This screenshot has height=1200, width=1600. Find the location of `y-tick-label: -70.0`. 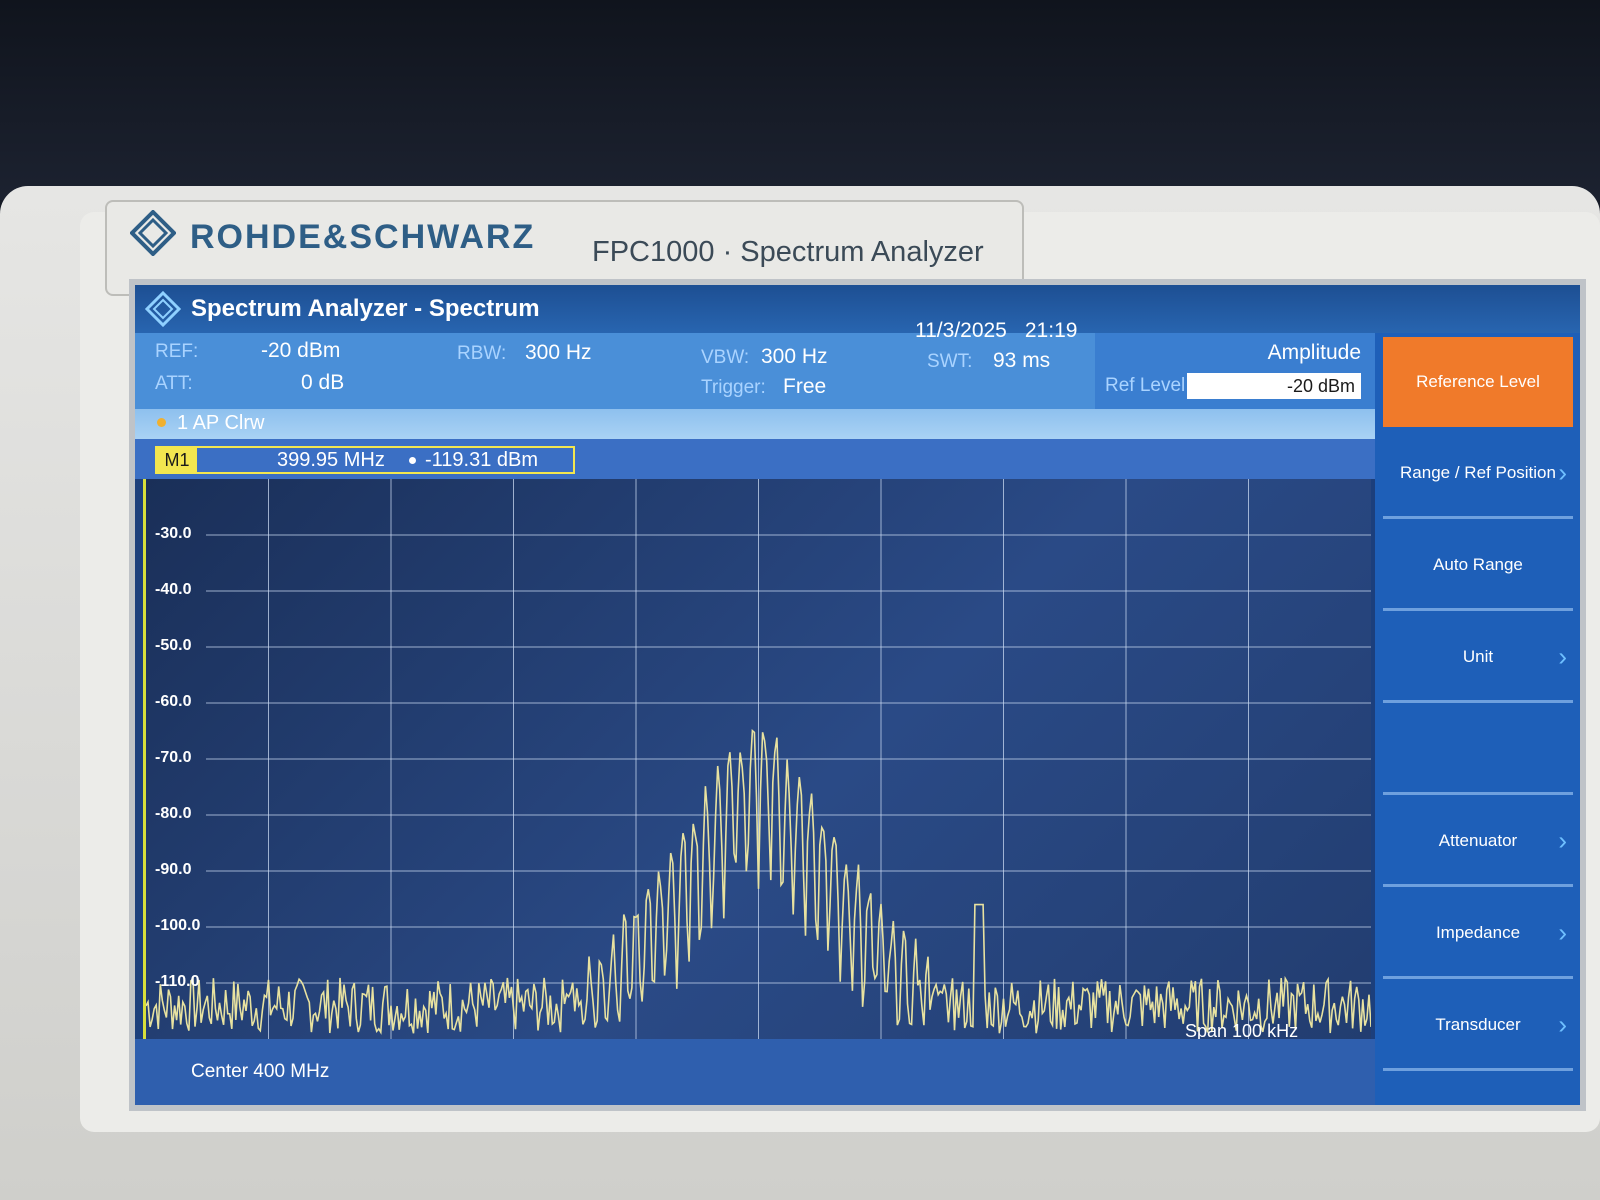

y-tick-label: -70.0 is located at coordinates (173, 757).